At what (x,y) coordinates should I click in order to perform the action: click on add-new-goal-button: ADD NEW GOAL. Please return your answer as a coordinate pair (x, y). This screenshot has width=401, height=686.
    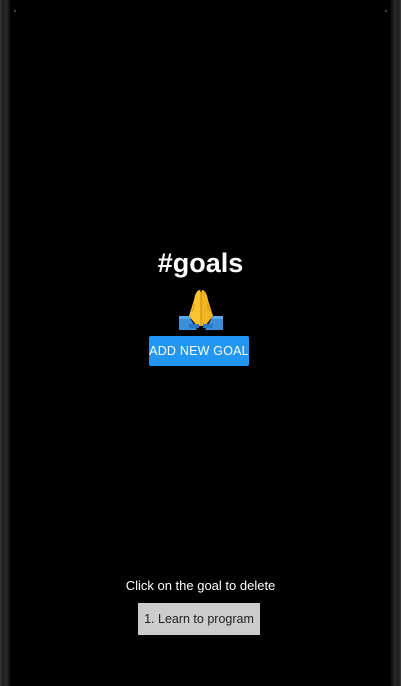
    Looking at the image, I should click on (199, 351).